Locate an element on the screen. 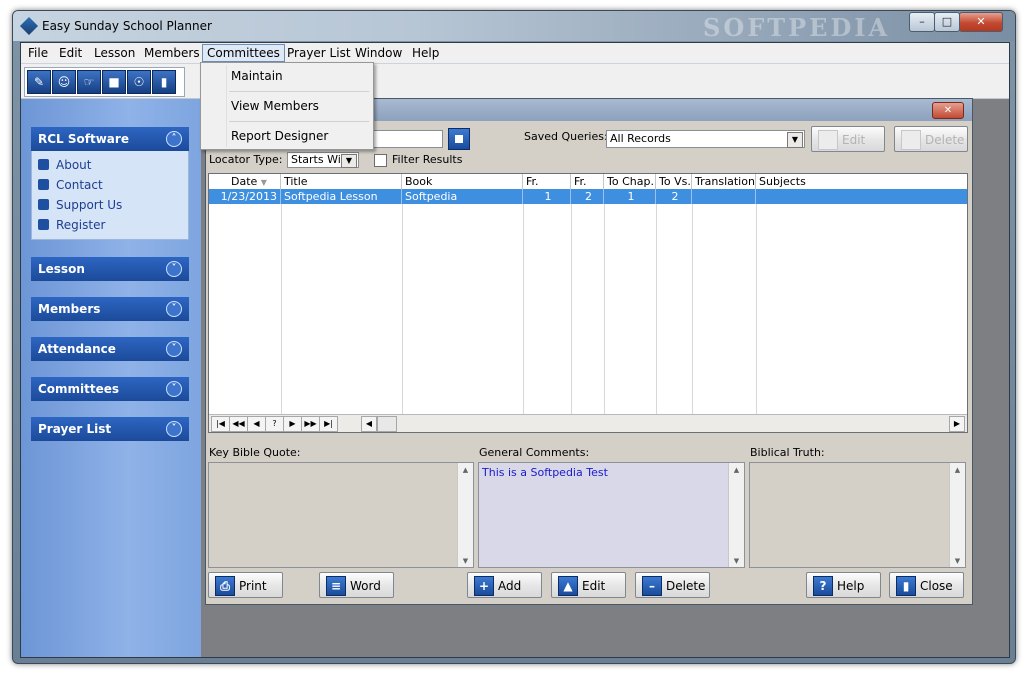 This screenshot has width=1034, height=683. committee-tool-icon: ☉ is located at coordinates (139, 82).